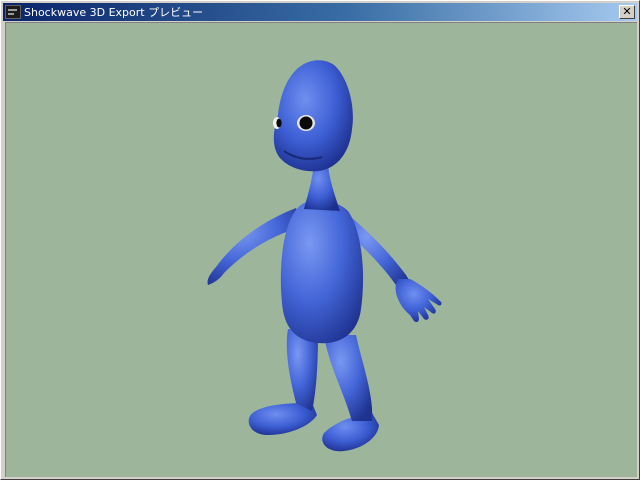  I want to click on alien-torso, so click(322, 272).